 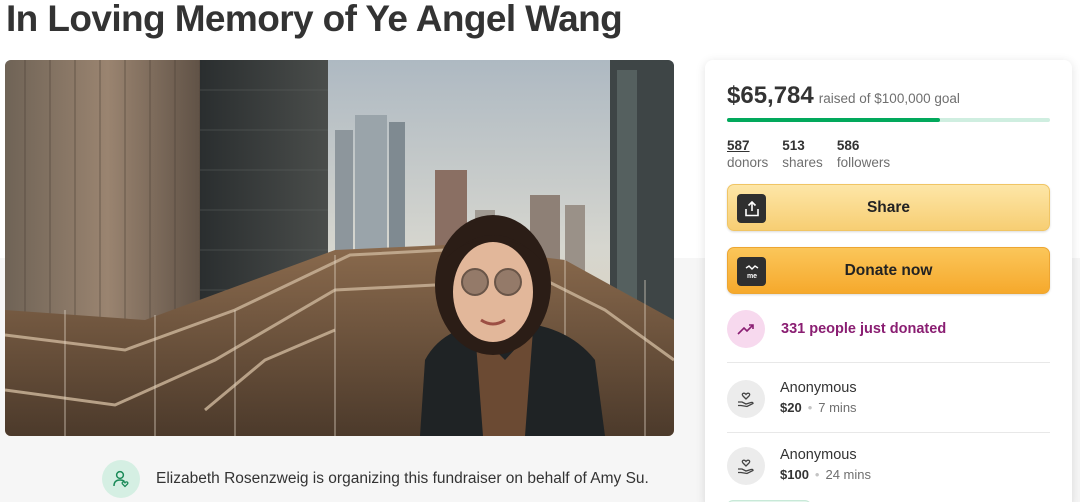 I want to click on donor-meta: $20 • 7 mins, so click(x=818, y=408).